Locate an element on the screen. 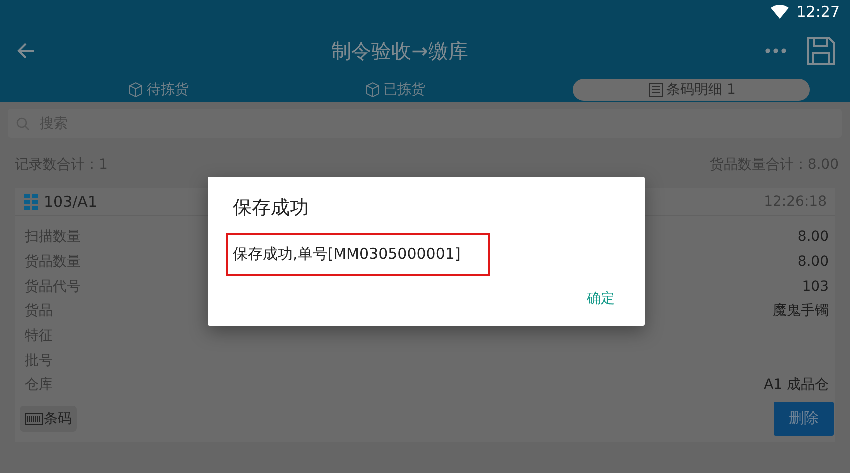 This screenshot has height=473, width=850. barcode-button: 条码 is located at coordinates (48, 419).